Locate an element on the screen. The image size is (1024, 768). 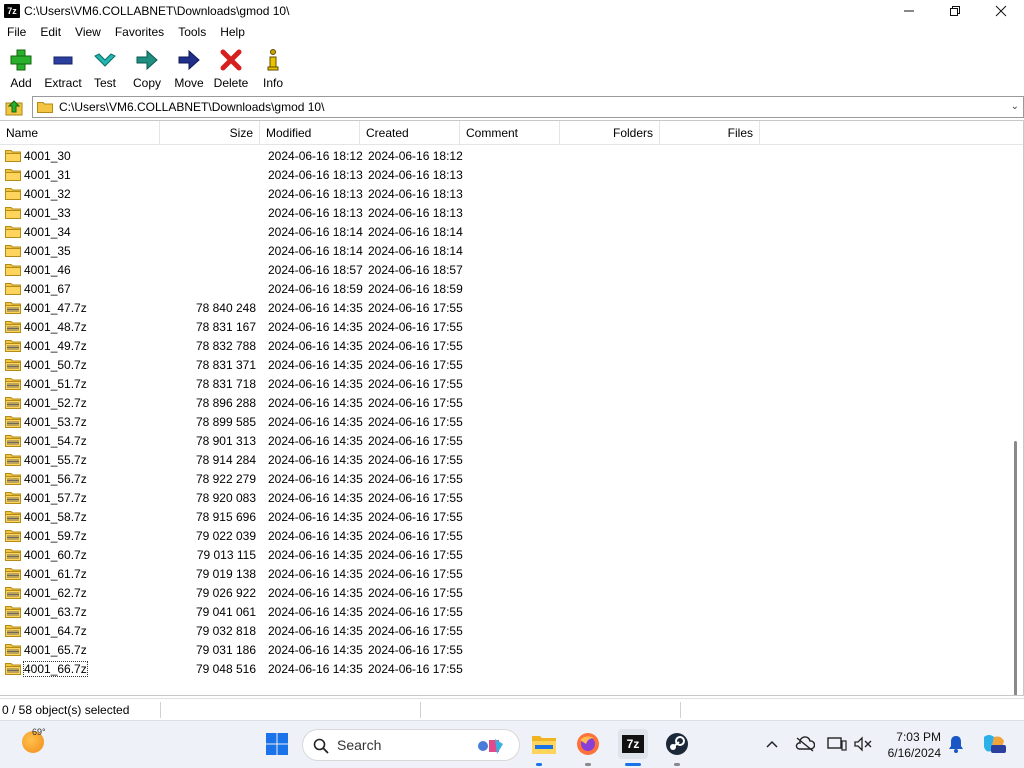
weather-temperature: 69° is located at coordinates (39, 732).